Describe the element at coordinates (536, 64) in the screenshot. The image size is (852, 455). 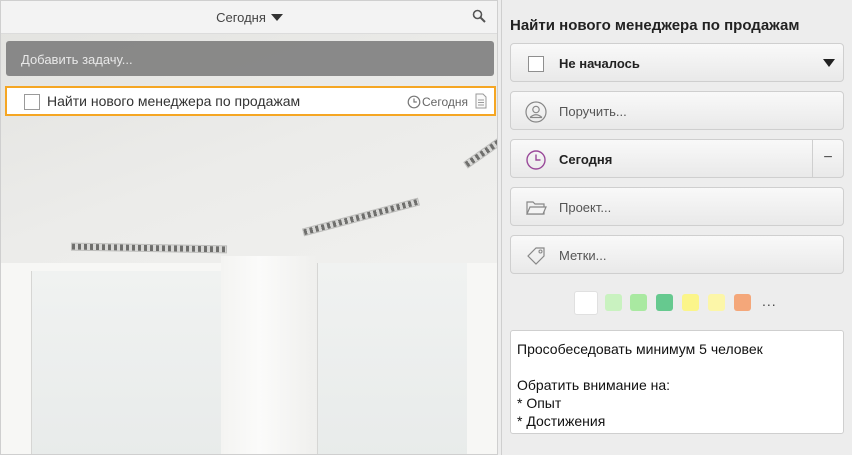
I see `status-checkbox` at that location.